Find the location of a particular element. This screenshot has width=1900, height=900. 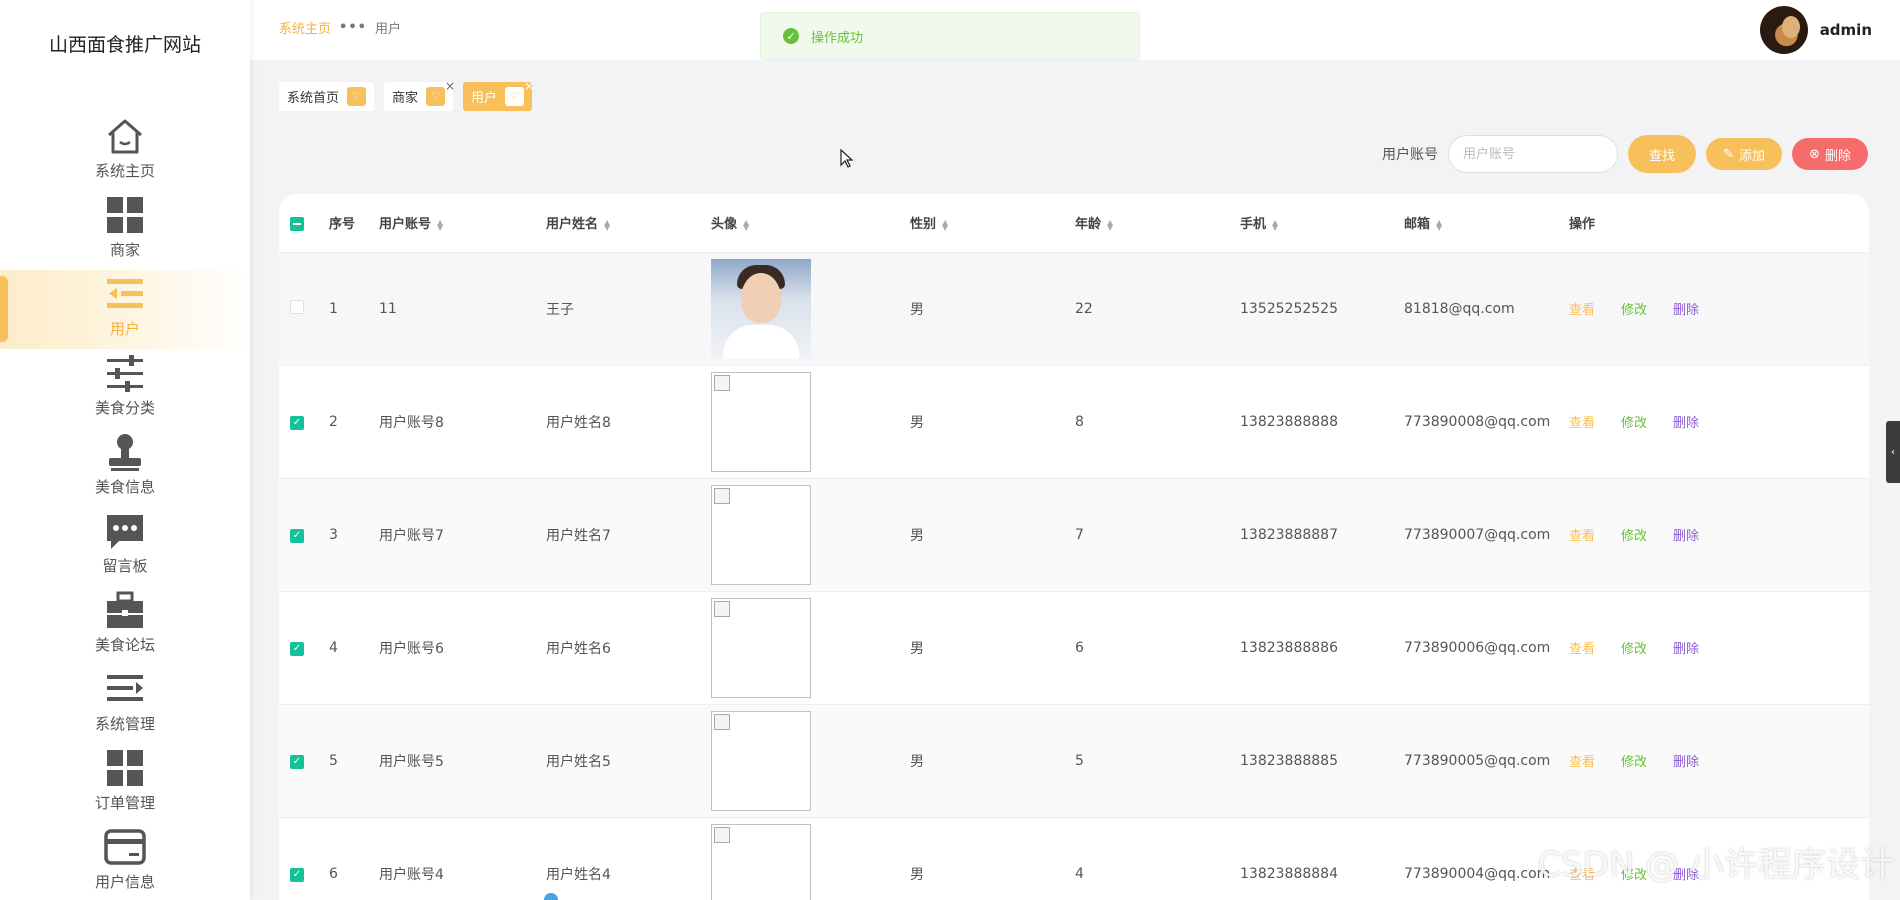

add-button: ✎ 添加 is located at coordinates (1744, 154).